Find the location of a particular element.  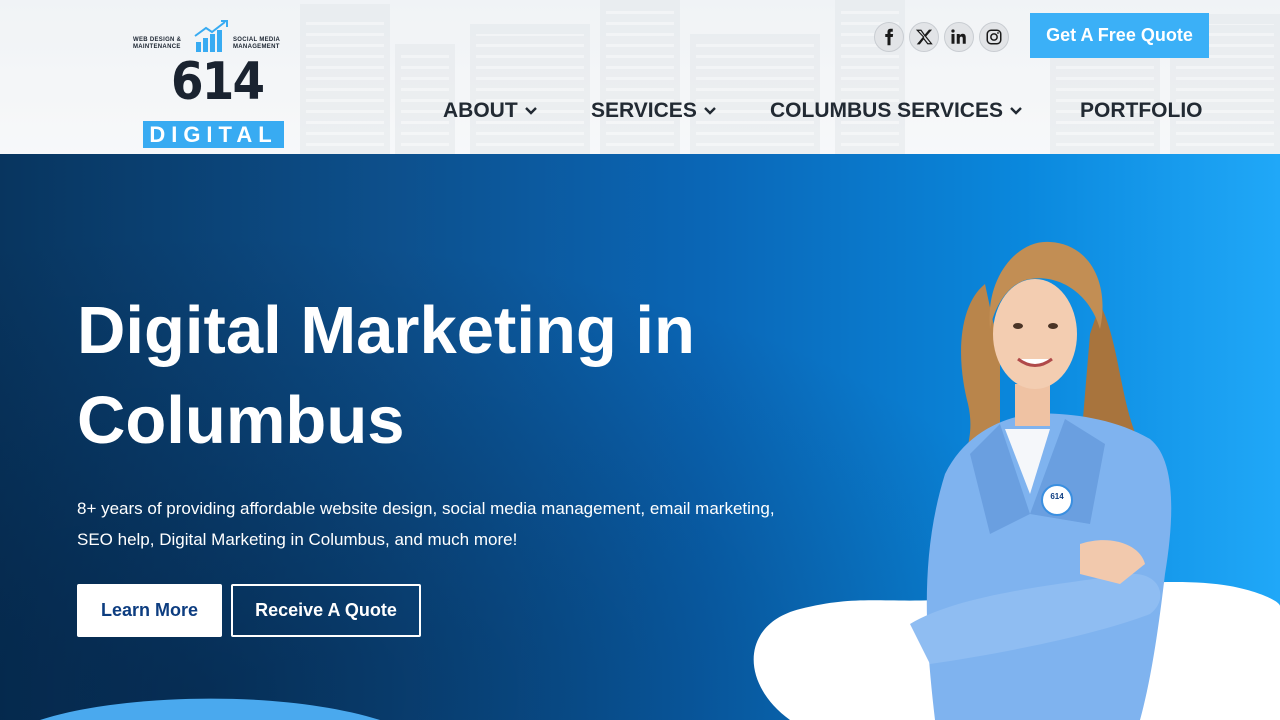

instagram-icon is located at coordinates (994, 37).